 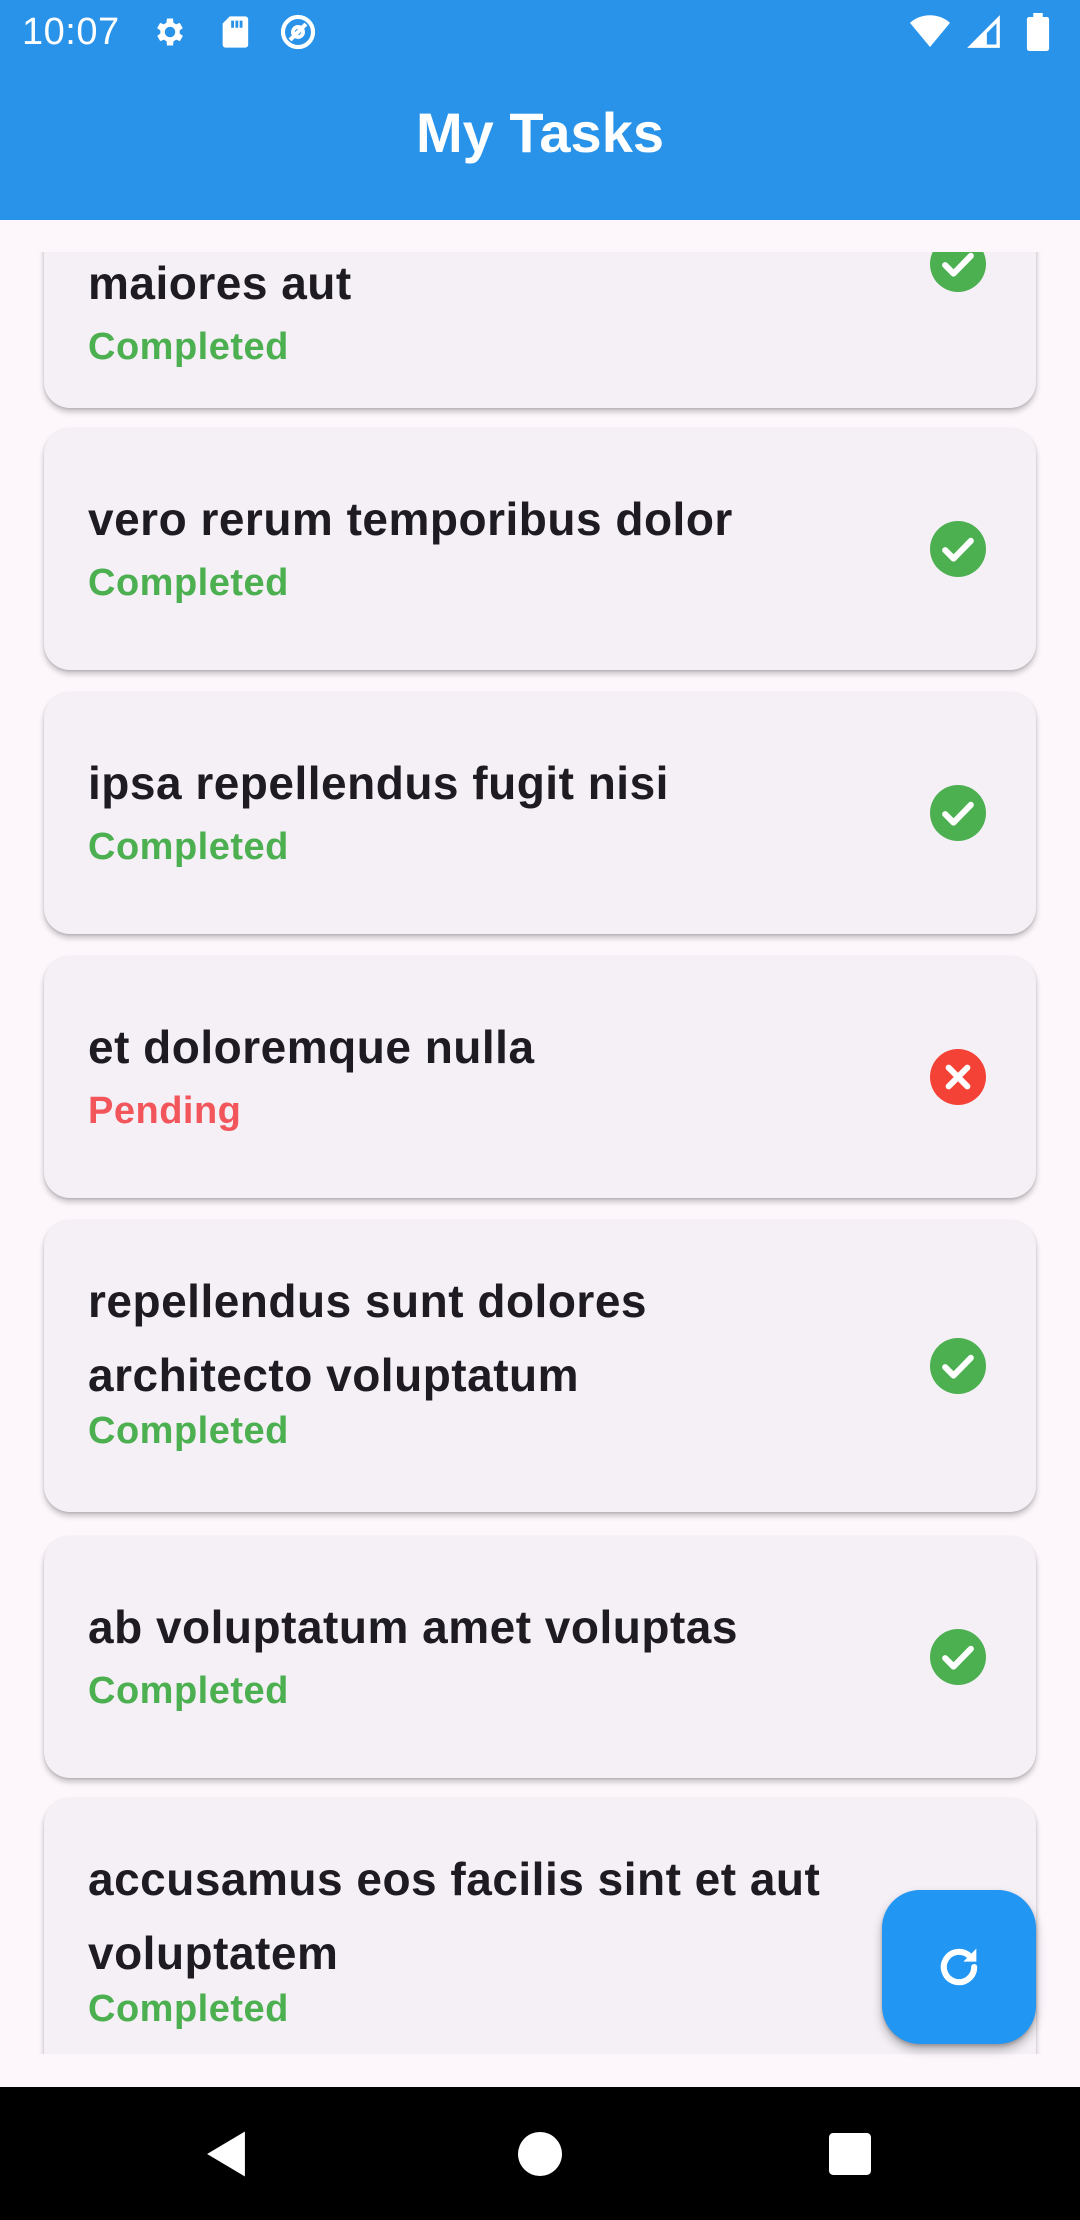 I want to click on sd-card-icon, so click(x=234, y=32).